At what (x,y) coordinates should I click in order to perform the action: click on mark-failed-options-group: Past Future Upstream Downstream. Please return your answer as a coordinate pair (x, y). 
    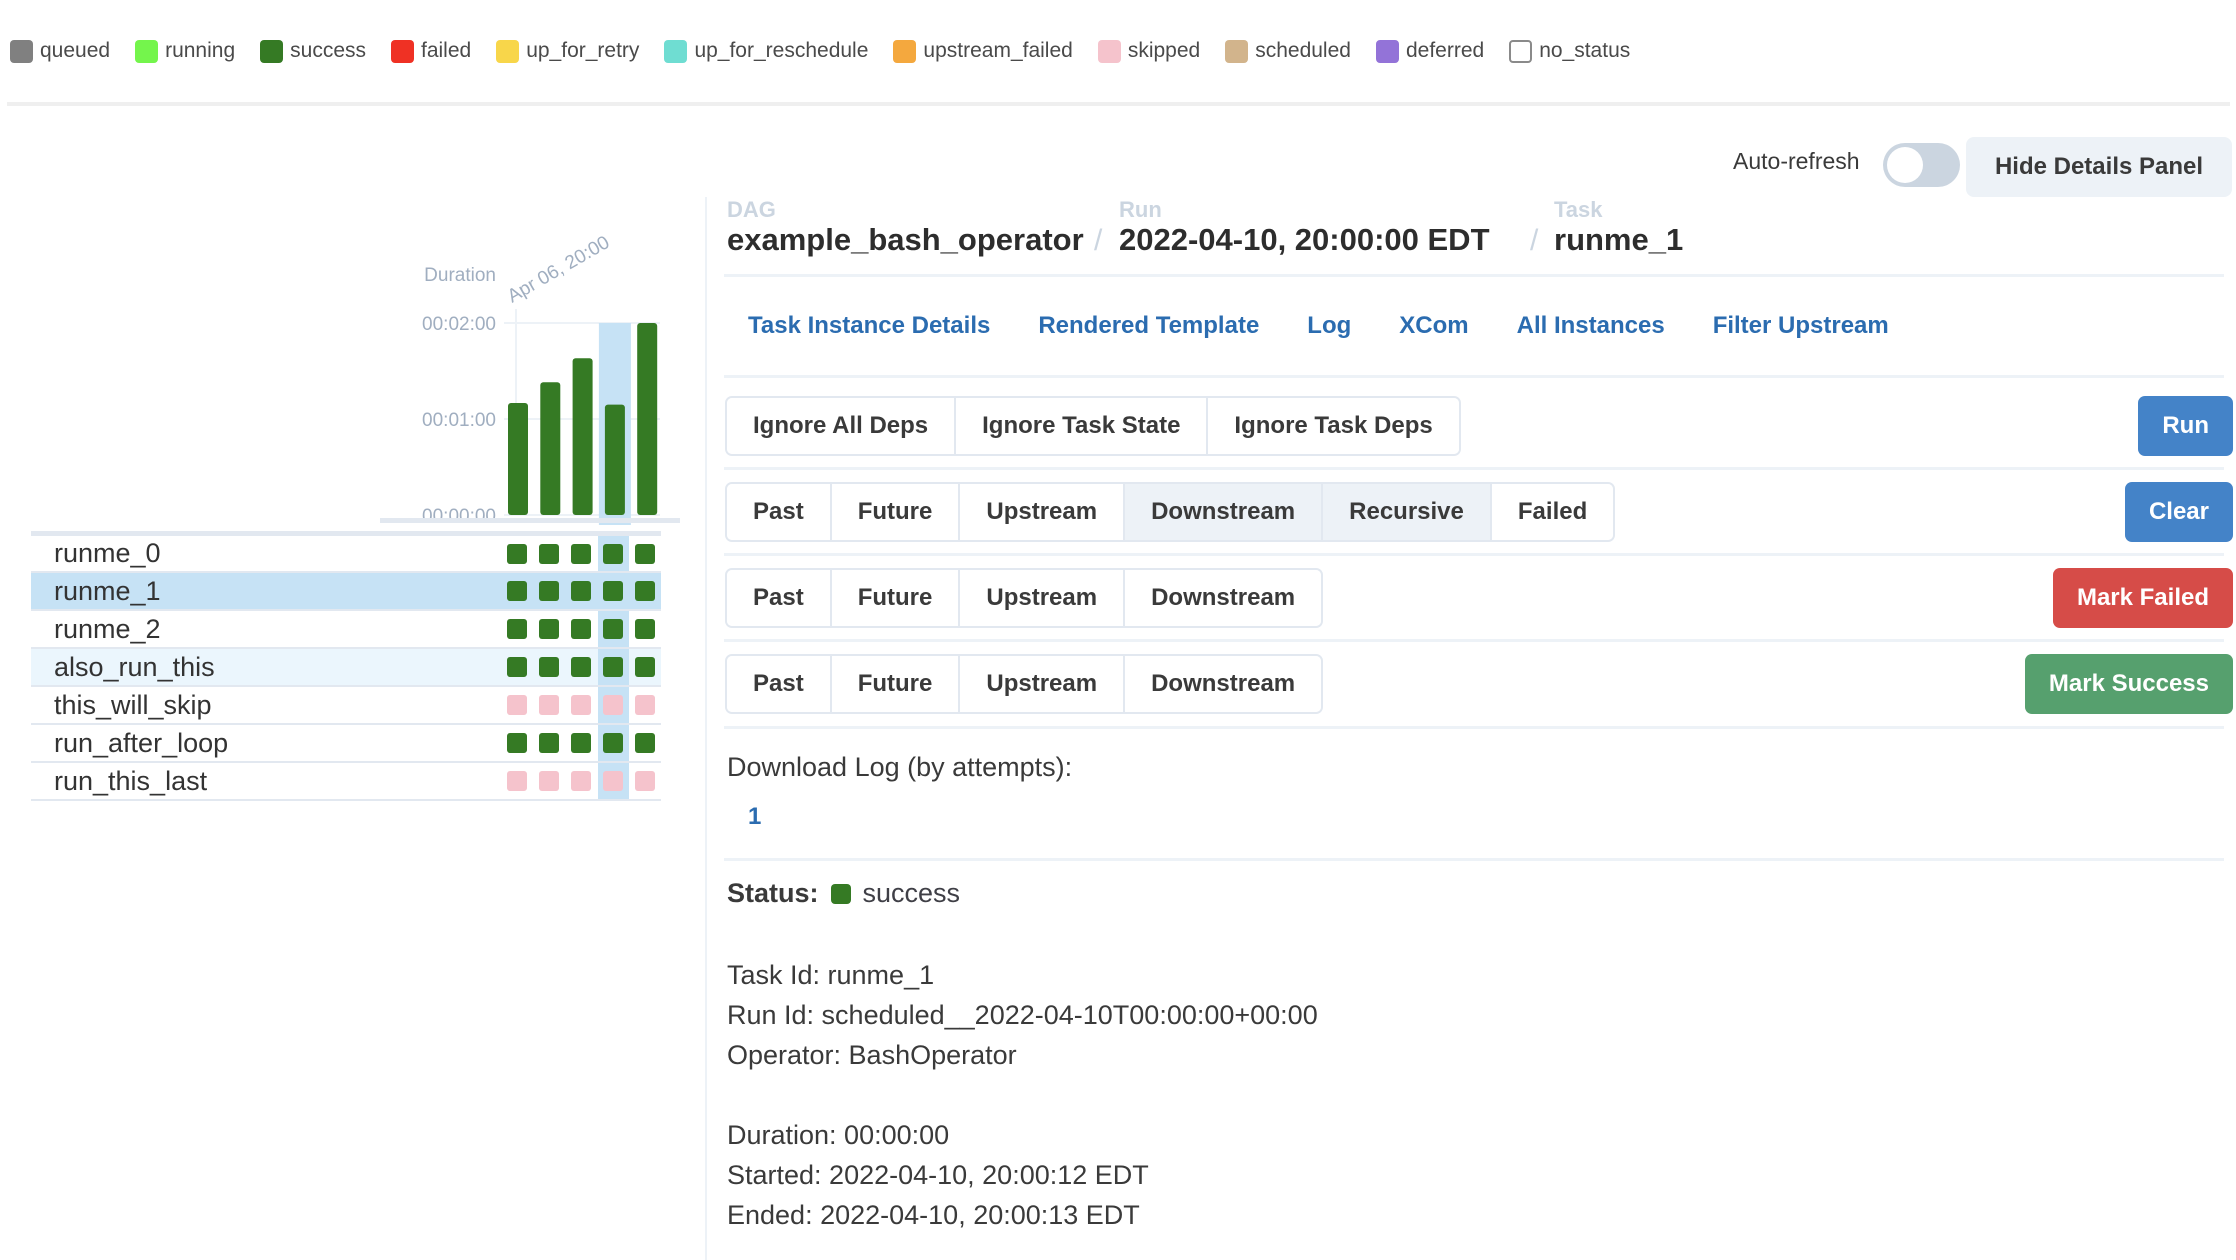
    Looking at the image, I should click on (1024, 598).